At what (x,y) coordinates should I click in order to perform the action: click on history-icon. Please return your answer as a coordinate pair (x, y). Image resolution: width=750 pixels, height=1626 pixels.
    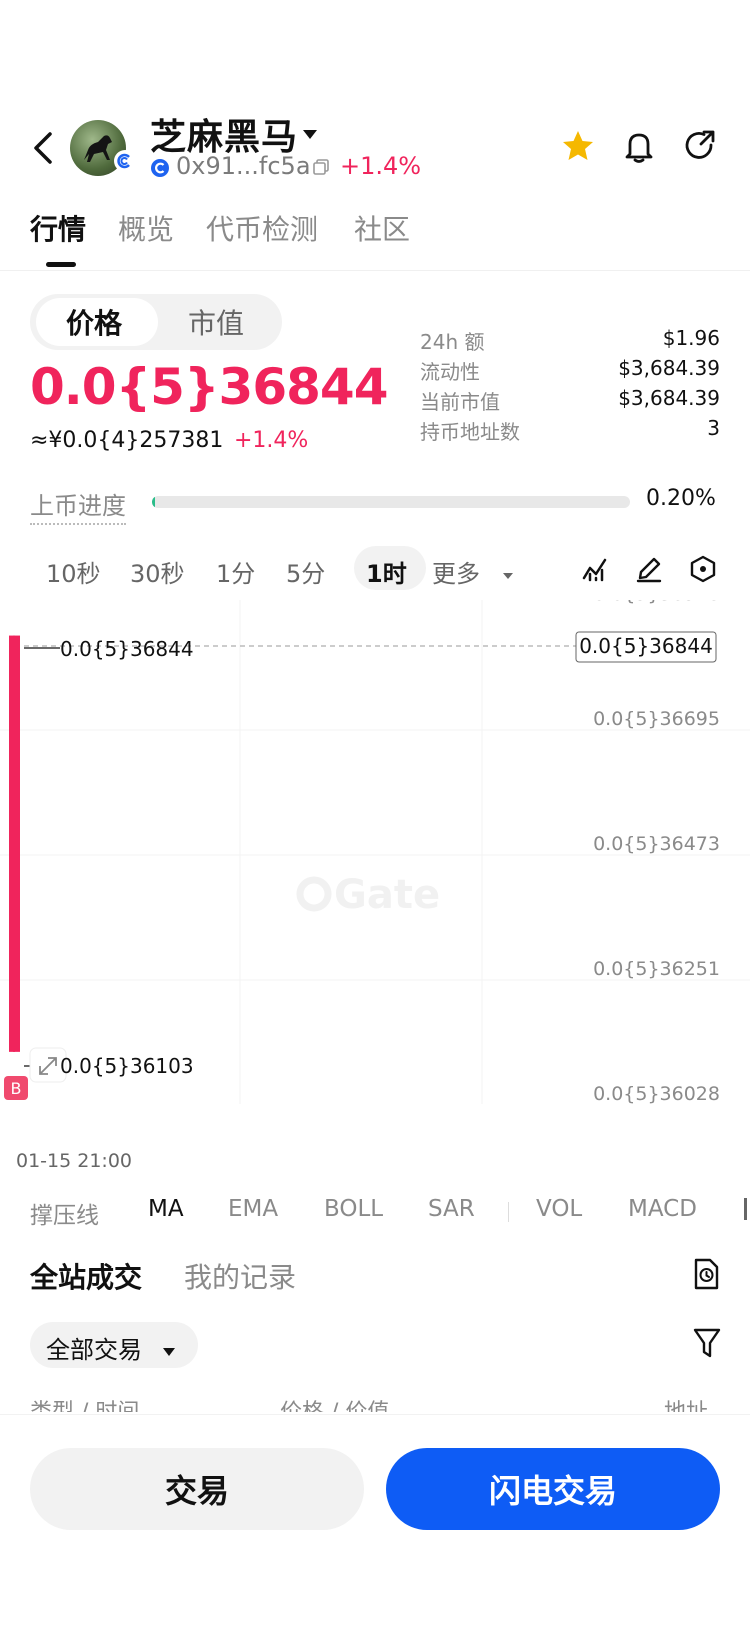
    Looking at the image, I should click on (706, 1274).